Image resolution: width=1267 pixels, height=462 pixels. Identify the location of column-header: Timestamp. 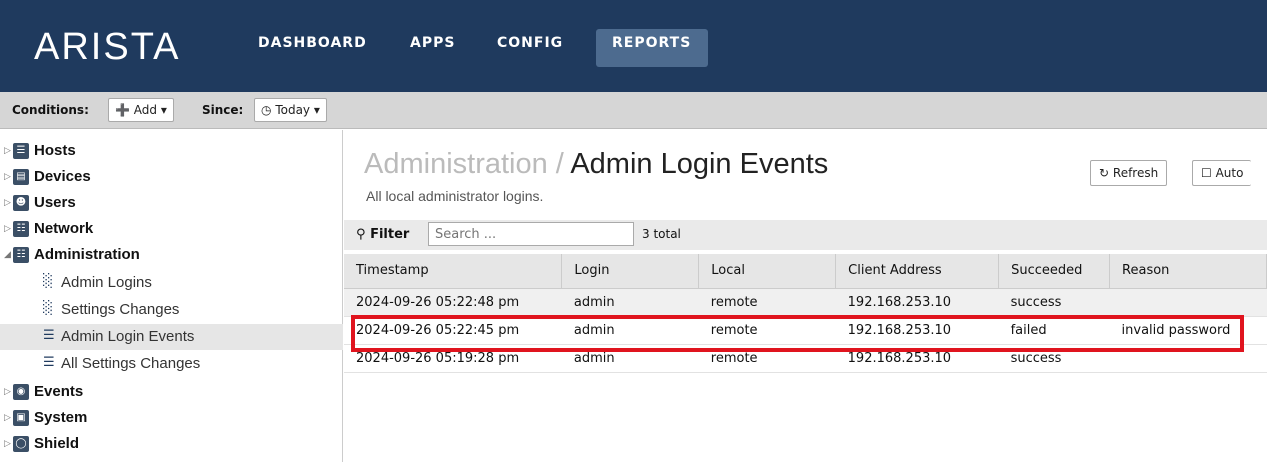
(453, 271).